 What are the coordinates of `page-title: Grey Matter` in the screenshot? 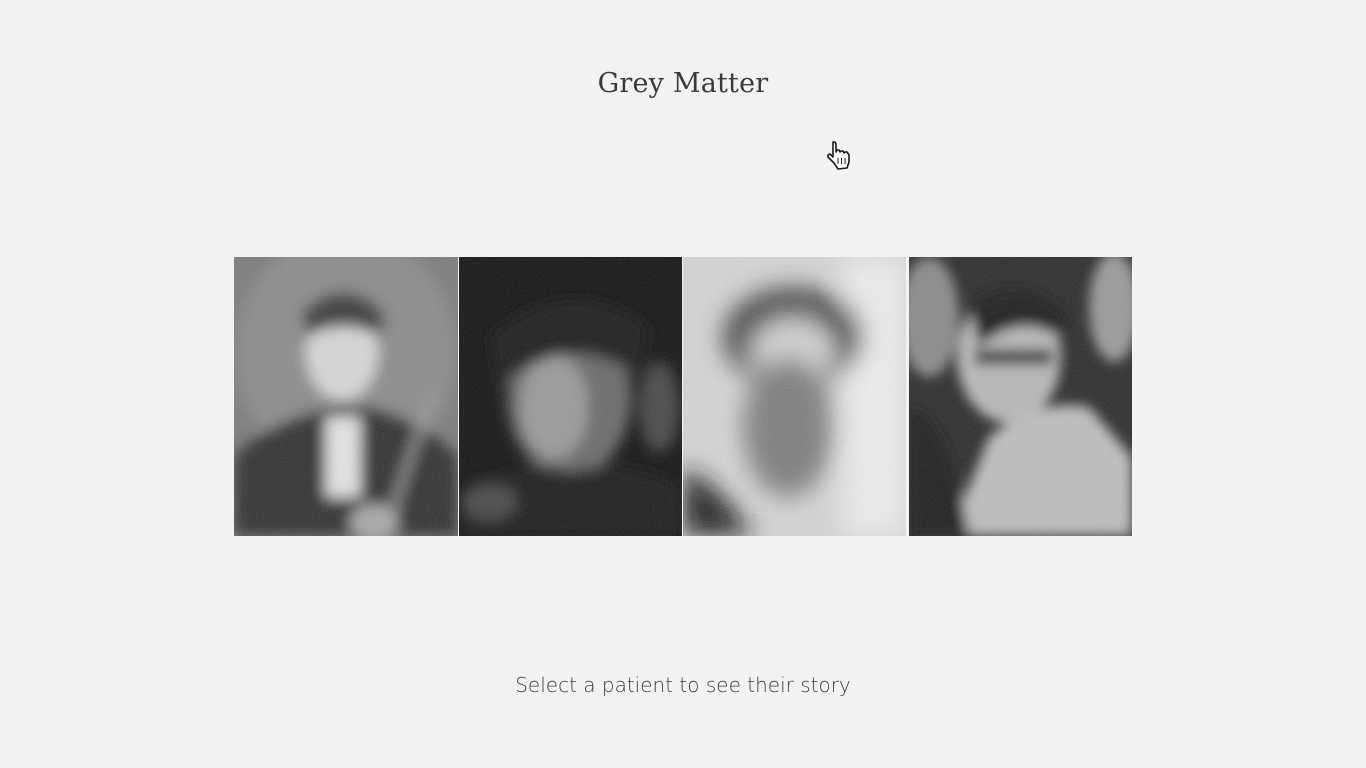 It's located at (683, 83).